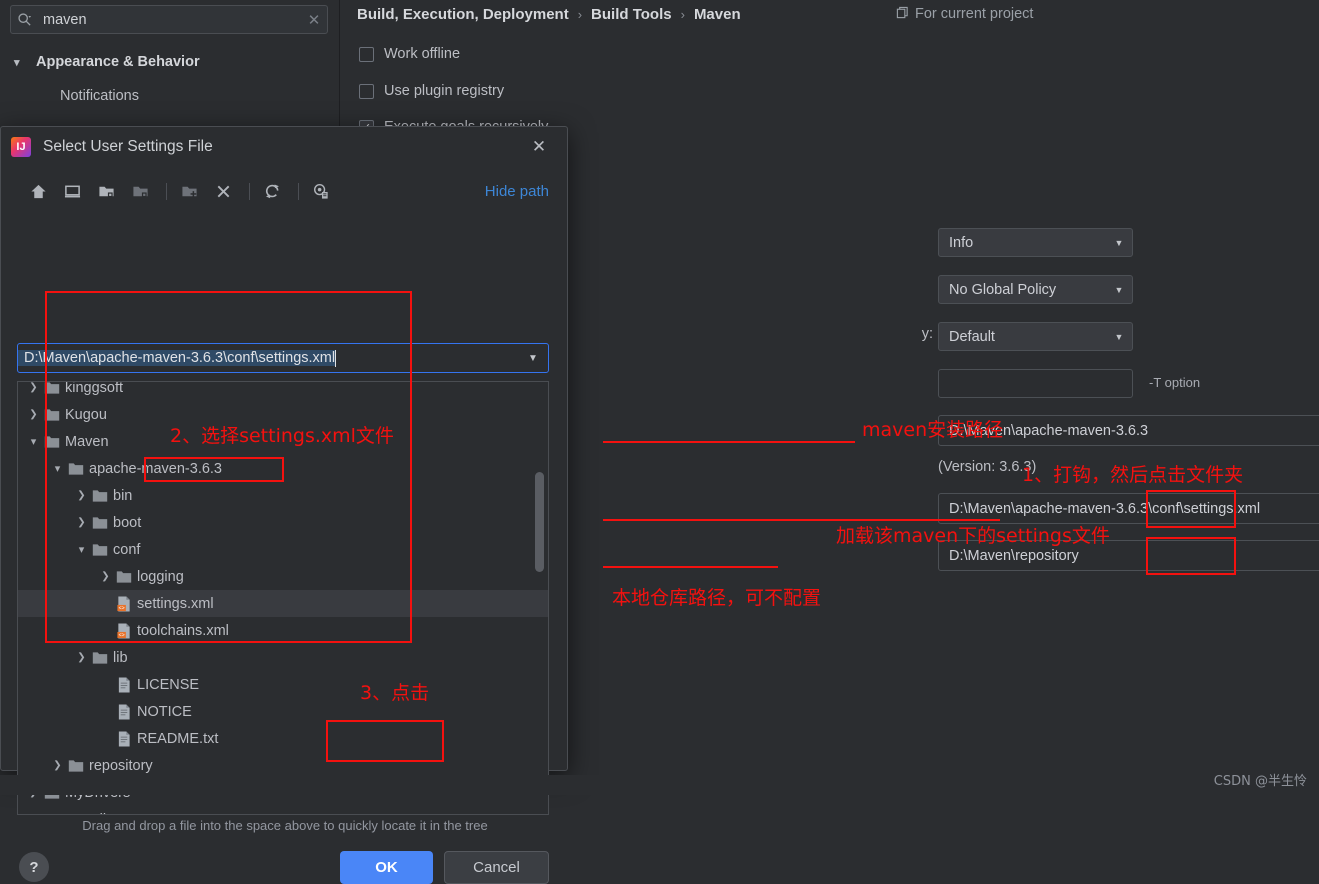 This screenshot has height=884, width=1319. I want to click on tree-scrollbar, so click(540, 599).